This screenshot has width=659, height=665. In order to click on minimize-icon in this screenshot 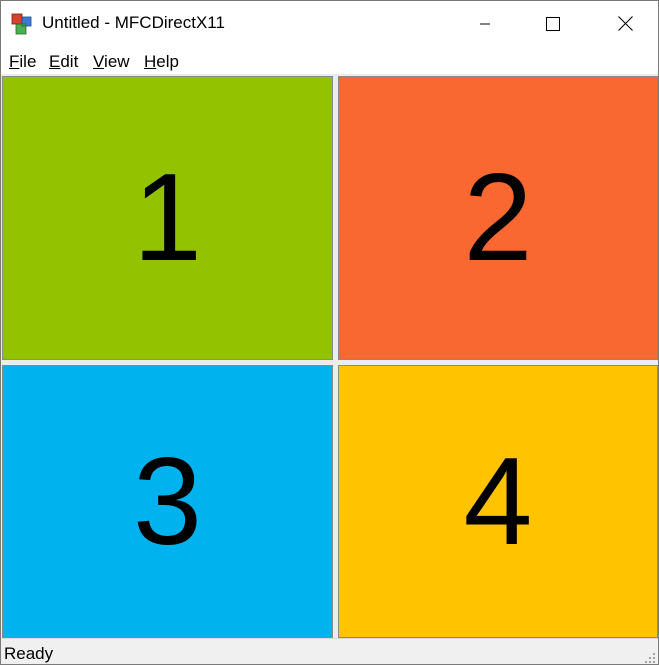, I will do `click(485, 24)`.